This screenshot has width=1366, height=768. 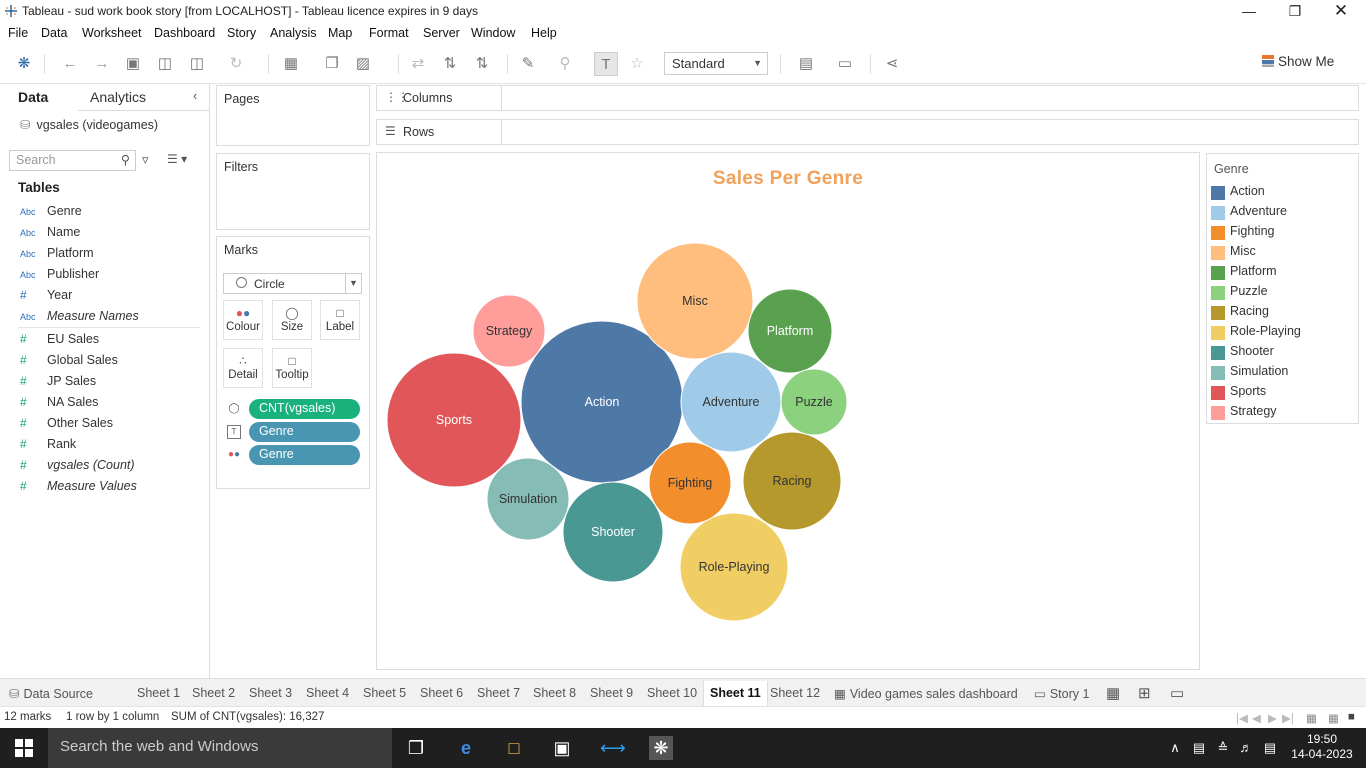 I want to click on field-genre: Abc Genre, so click(x=51, y=214).